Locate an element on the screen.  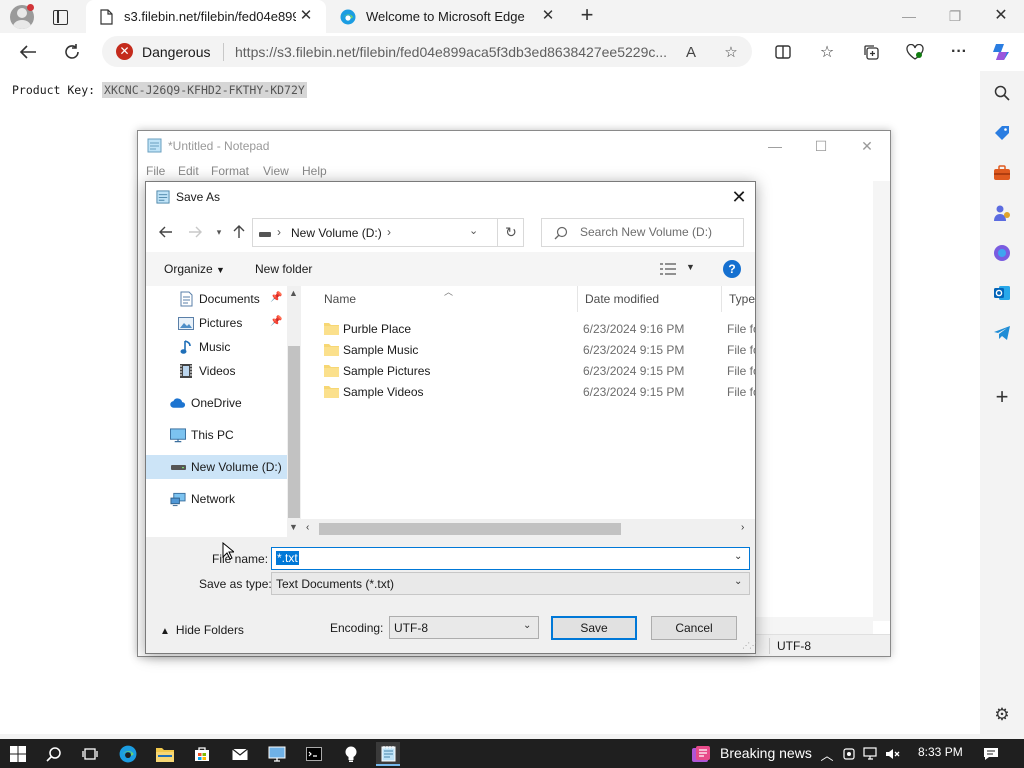
tips-lightbulb-icon is located at coordinates (351, 754).